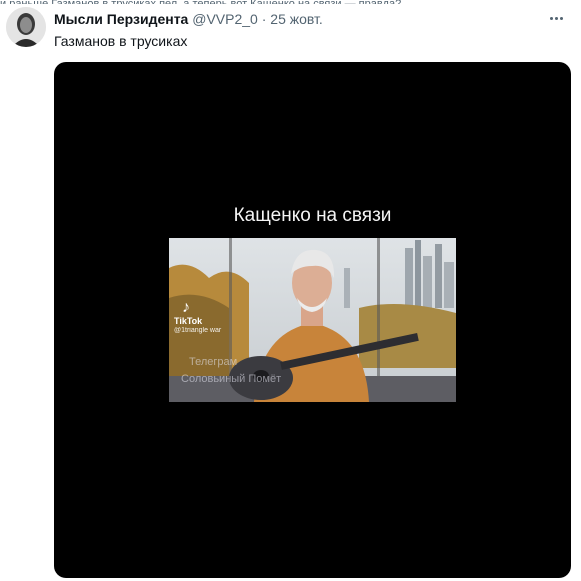 This screenshot has width=581, height=581. Describe the element at coordinates (296, 19) in the screenshot. I see `tweet-date: 25 жовт.` at that location.